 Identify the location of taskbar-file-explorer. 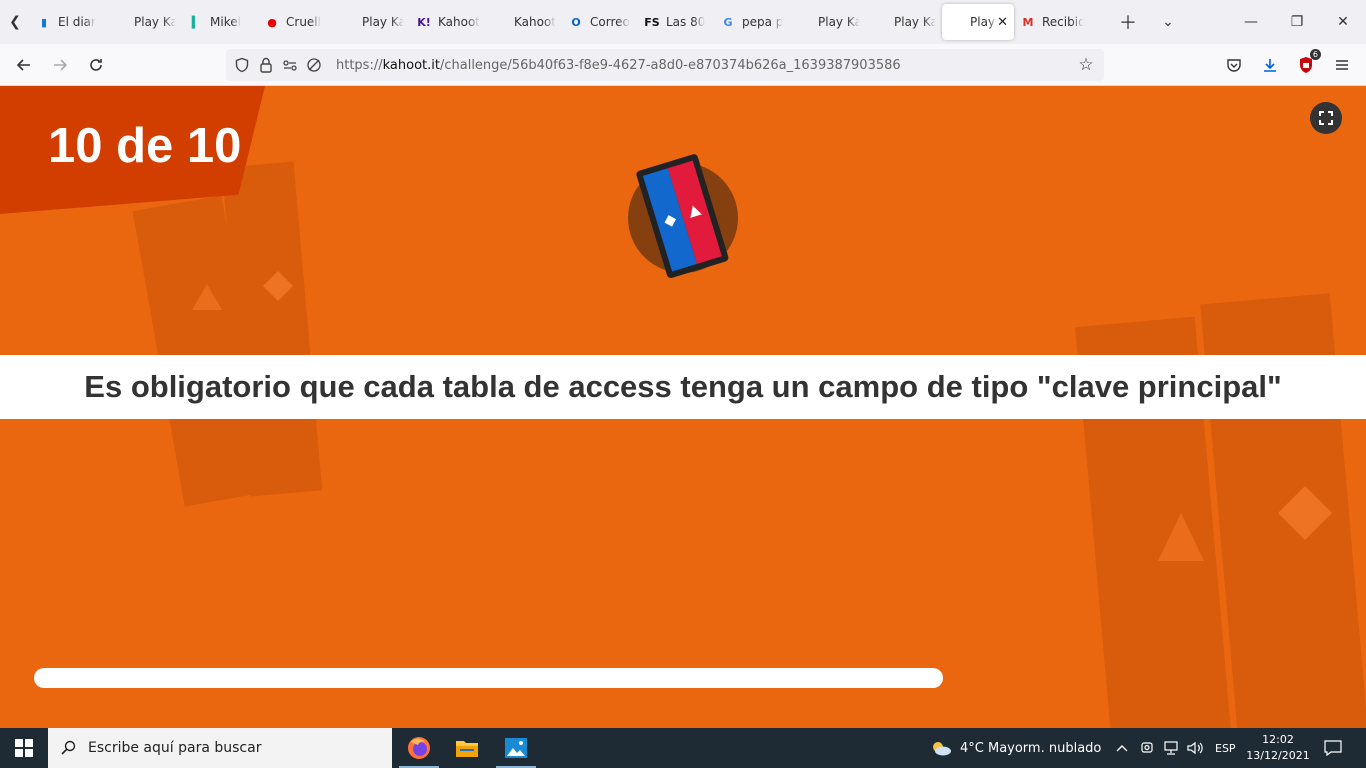
(467, 748).